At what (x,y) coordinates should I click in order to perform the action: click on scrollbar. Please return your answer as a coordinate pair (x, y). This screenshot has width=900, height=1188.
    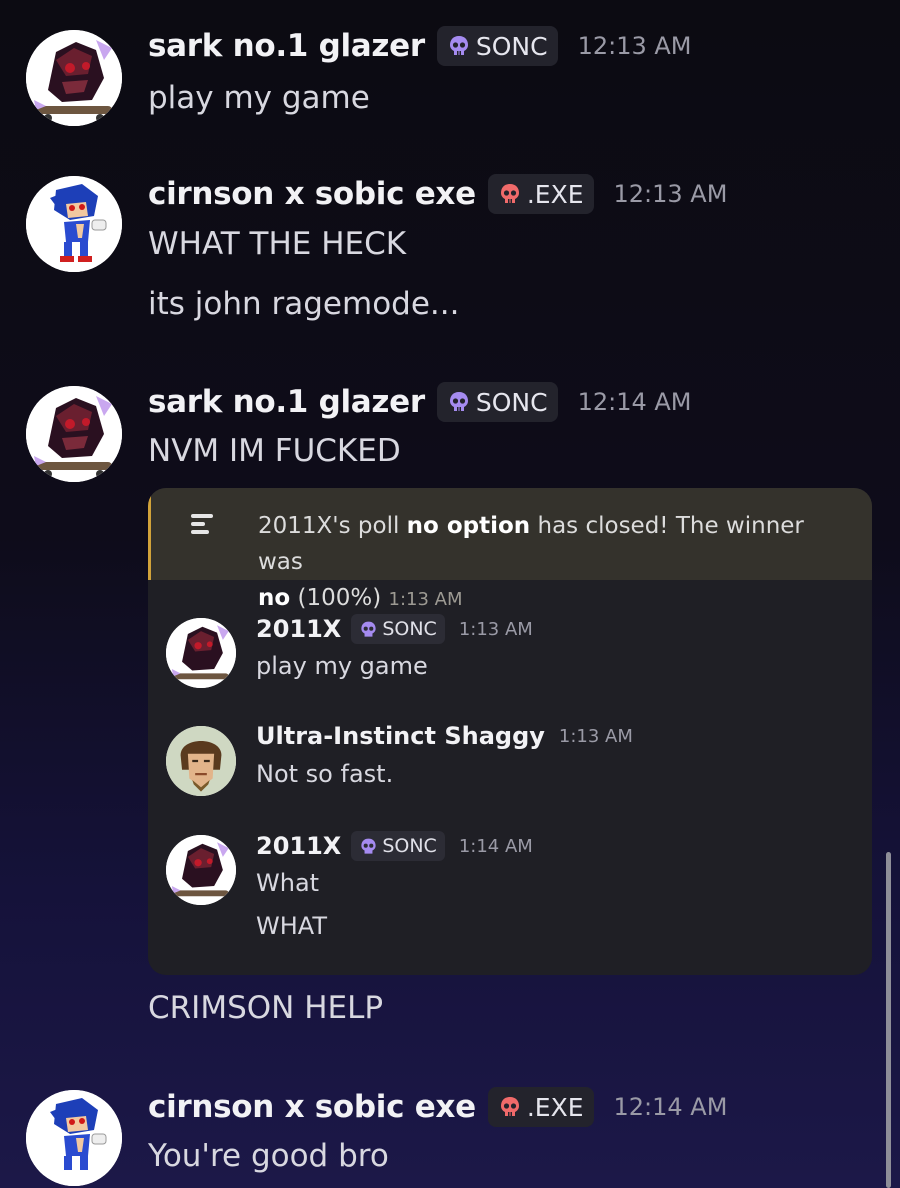
    Looking at the image, I should click on (888, 1020).